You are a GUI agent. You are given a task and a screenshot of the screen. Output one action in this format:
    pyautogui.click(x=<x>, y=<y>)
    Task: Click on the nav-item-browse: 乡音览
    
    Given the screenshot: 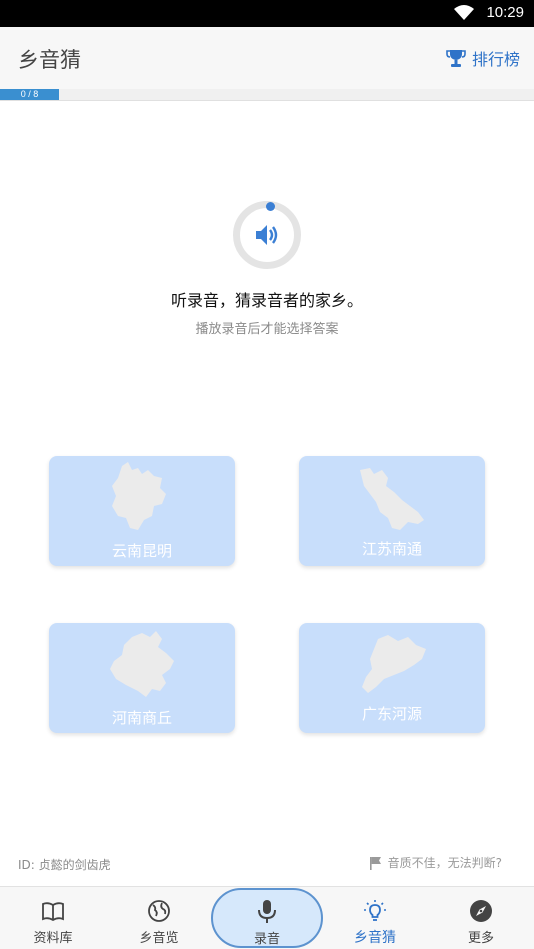 What is the action you would take?
    pyautogui.click(x=159, y=918)
    